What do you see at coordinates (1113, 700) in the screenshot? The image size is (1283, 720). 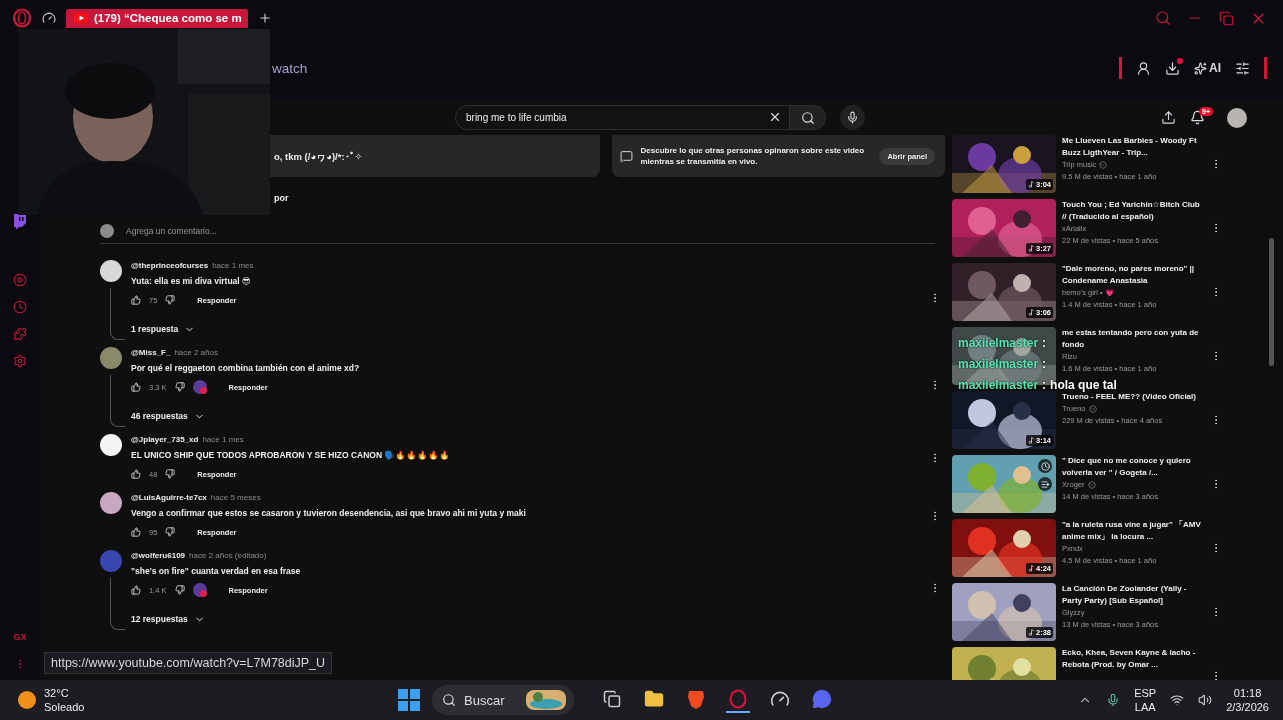 I see `mic-icon` at bounding box center [1113, 700].